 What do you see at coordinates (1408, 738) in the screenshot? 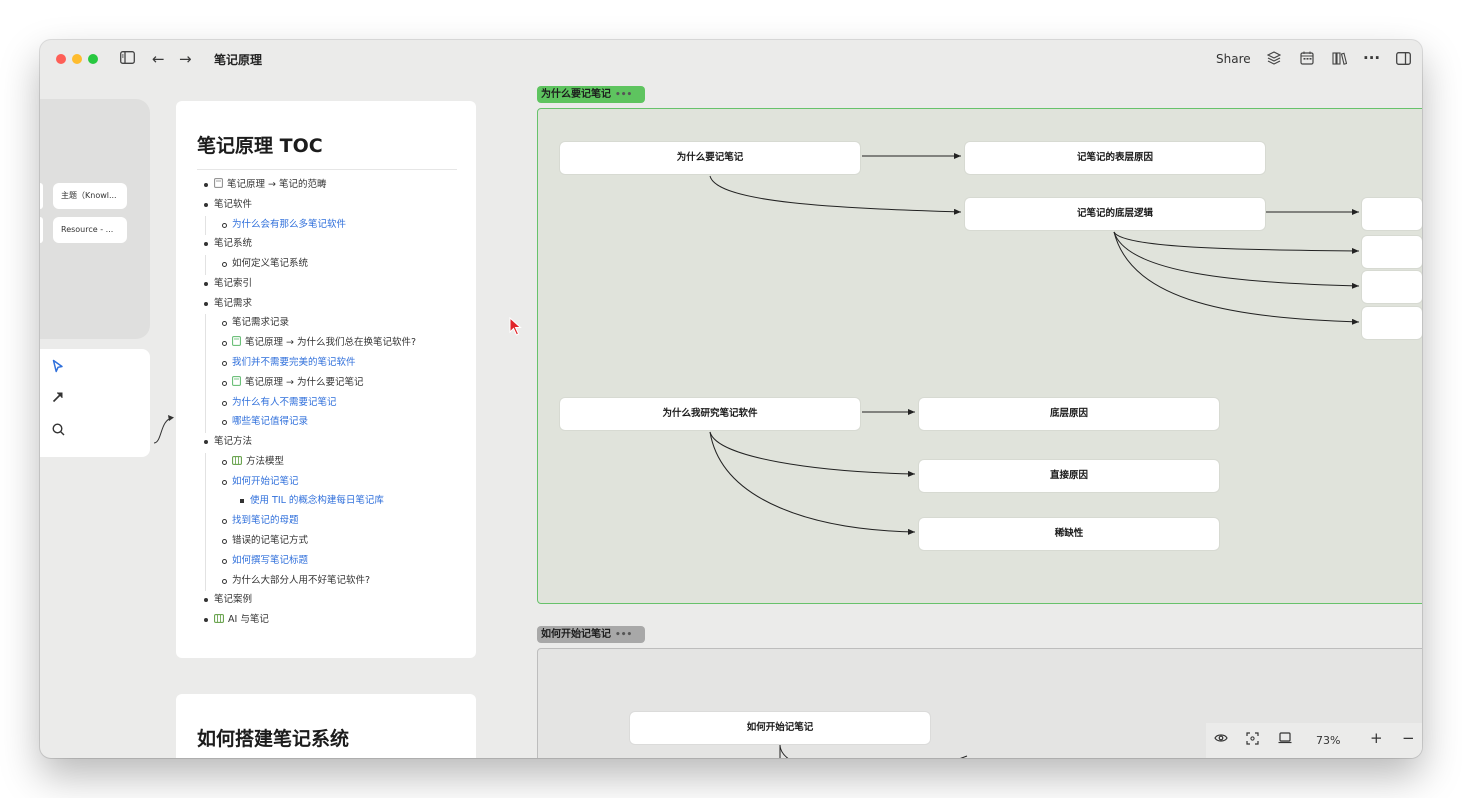
I see `zoom-out-button: −` at bounding box center [1408, 738].